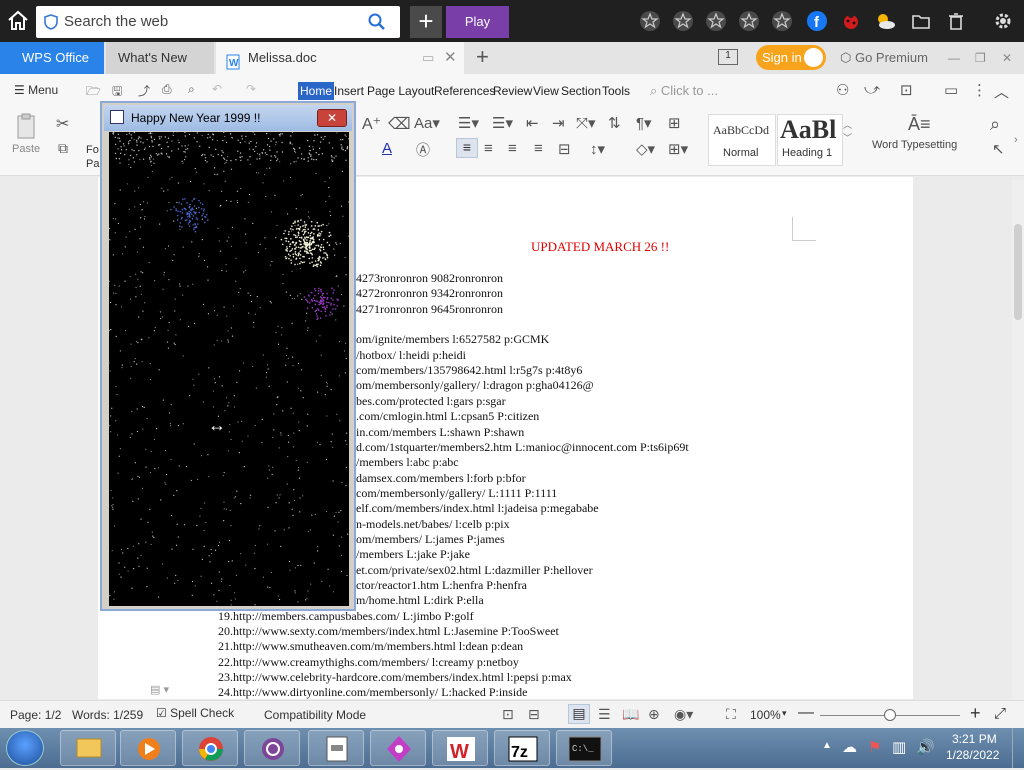 This screenshot has height=770, width=1024. Describe the element at coordinates (25, 748) in the screenshot. I see `start-button` at that location.